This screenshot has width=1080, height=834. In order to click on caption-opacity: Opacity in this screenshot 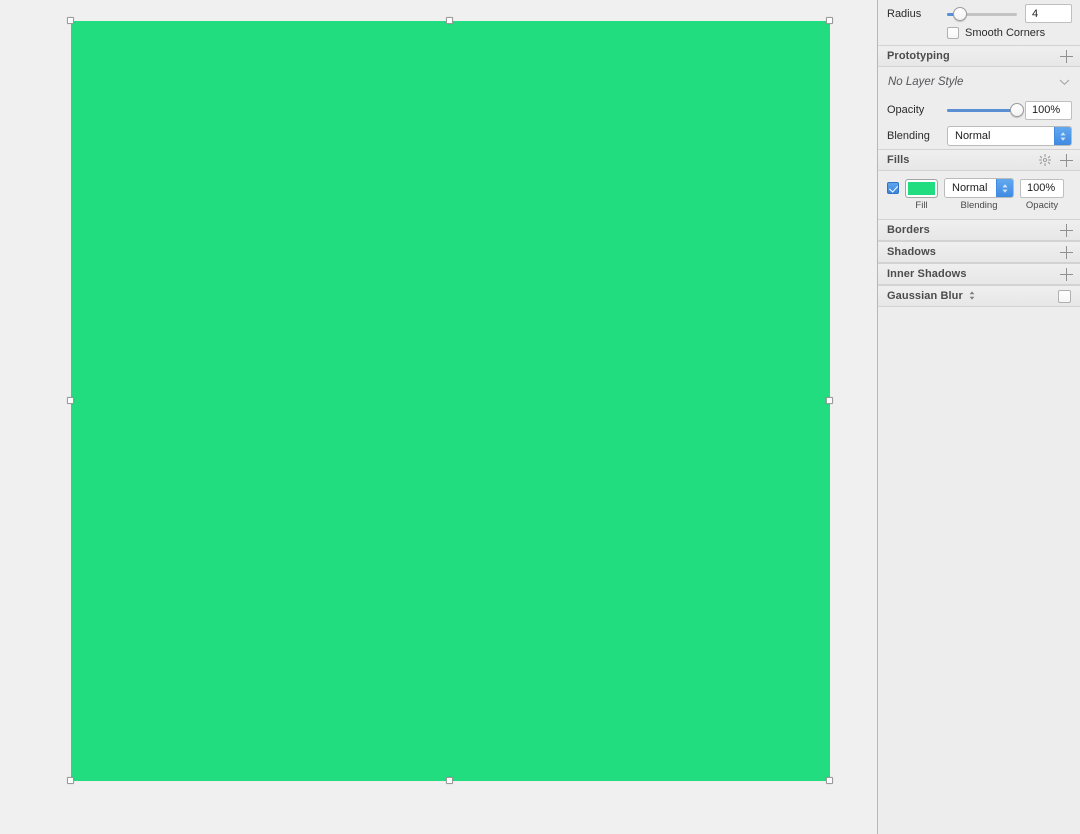, I will do `click(1042, 205)`.